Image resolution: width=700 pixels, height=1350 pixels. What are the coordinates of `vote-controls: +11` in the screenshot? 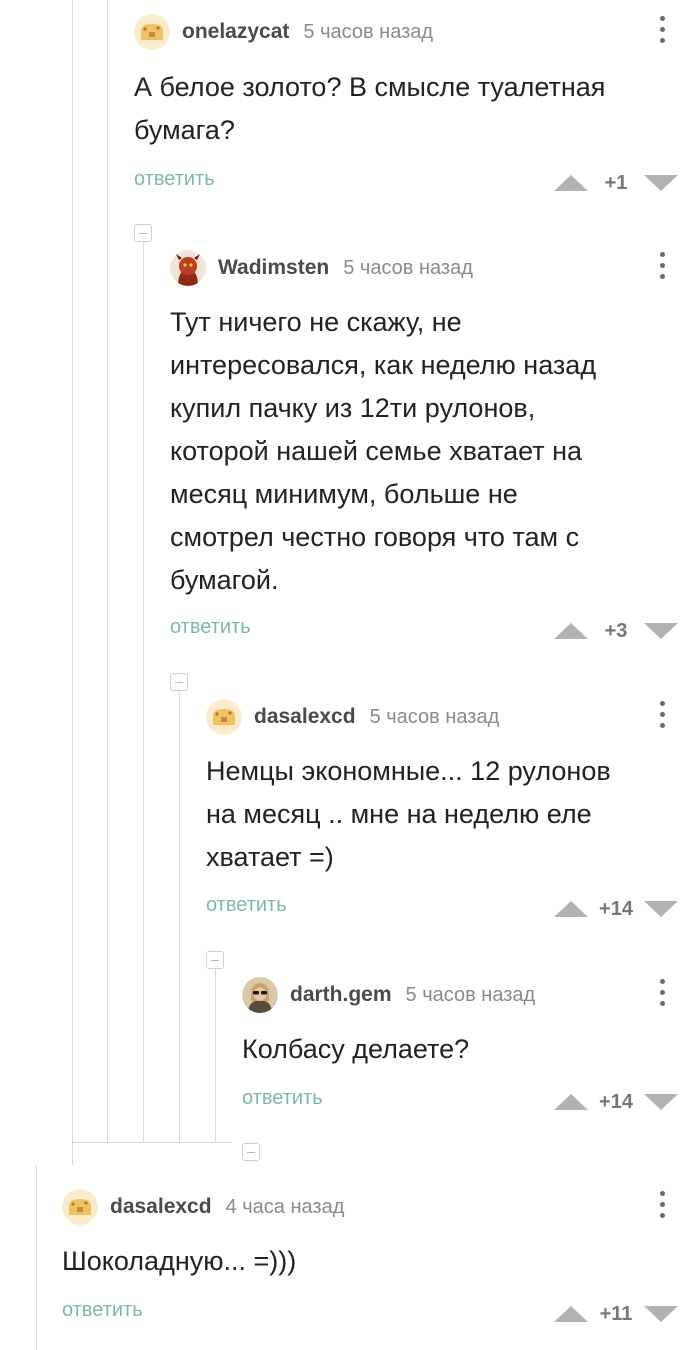 It's located at (616, 1314).